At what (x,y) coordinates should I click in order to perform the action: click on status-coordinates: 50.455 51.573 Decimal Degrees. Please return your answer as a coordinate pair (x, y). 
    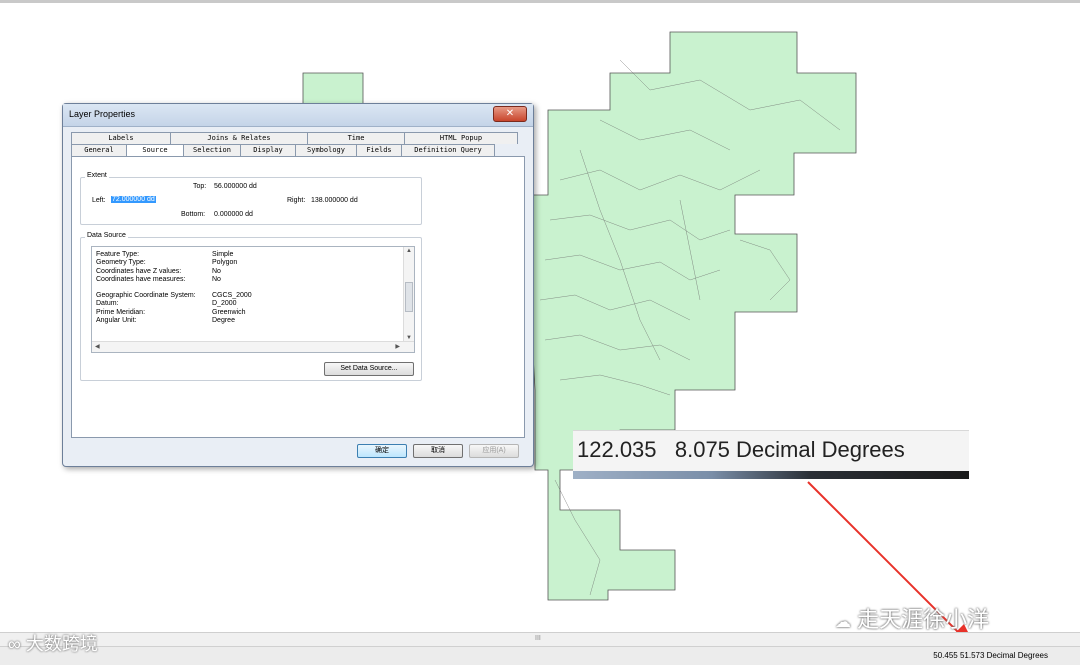
    Looking at the image, I should click on (990, 655).